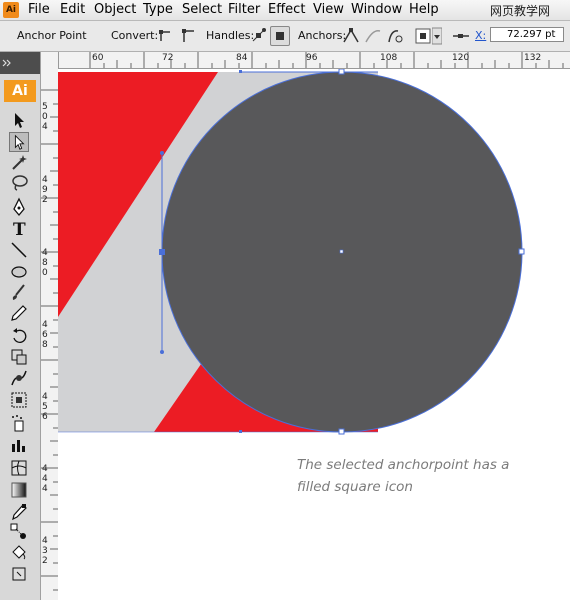 This screenshot has height=600, width=570. What do you see at coordinates (168, 58) in the screenshot?
I see `ruler-label: 72` at bounding box center [168, 58].